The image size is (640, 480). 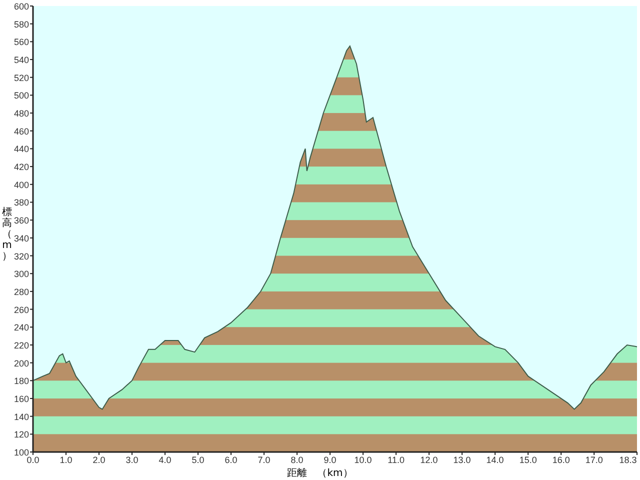 I want to click on x-axis-title: 距離 （km）, so click(x=320, y=473).